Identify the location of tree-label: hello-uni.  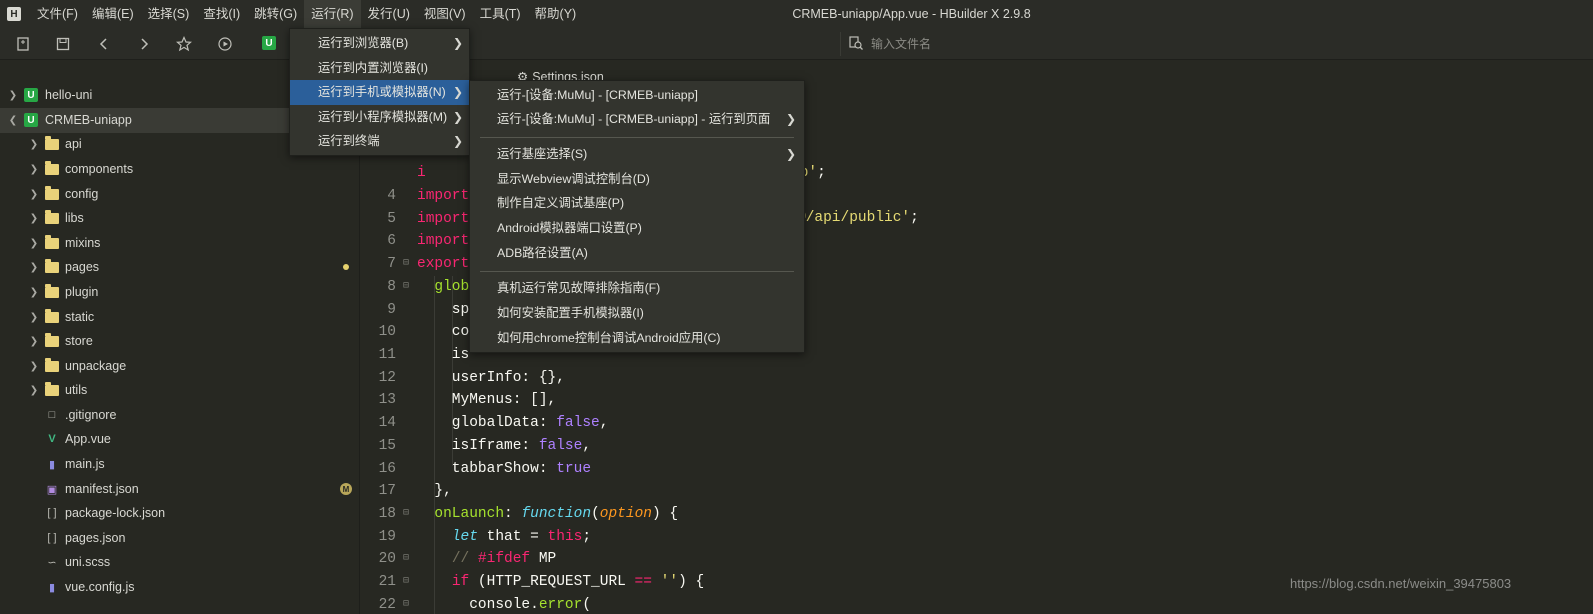
(69, 95).